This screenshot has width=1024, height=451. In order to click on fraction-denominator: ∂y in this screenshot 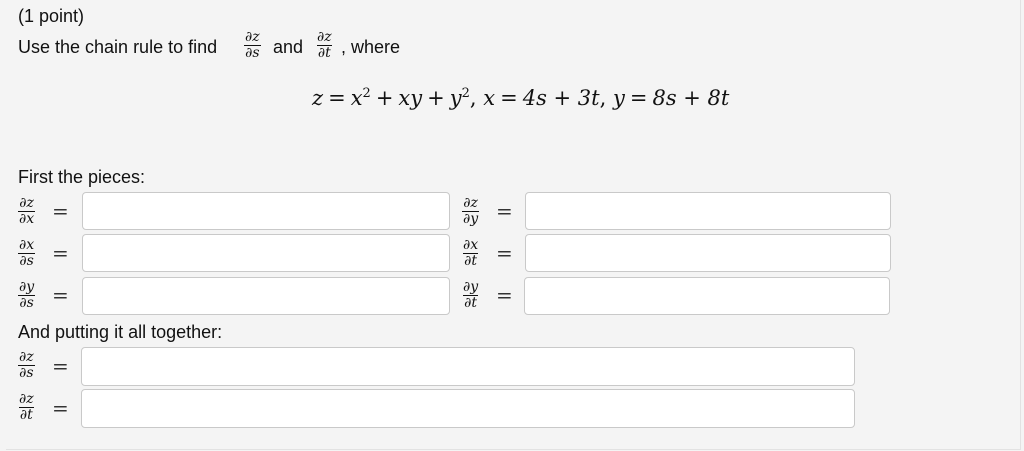, I will do `click(471, 219)`.